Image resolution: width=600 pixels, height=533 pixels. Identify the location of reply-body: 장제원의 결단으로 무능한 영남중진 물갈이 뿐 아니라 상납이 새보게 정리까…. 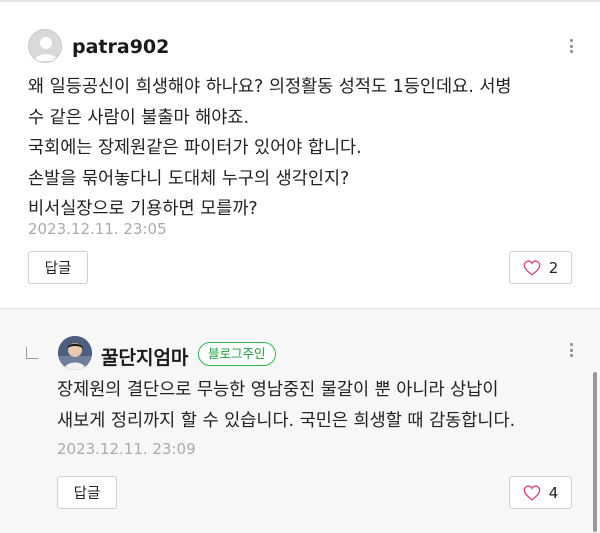
(286, 405).